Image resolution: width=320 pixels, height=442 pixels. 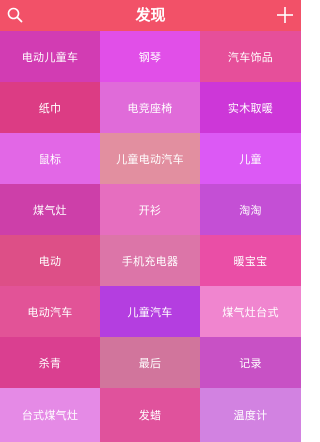 I want to click on top-bar: 发现, so click(x=150, y=15).